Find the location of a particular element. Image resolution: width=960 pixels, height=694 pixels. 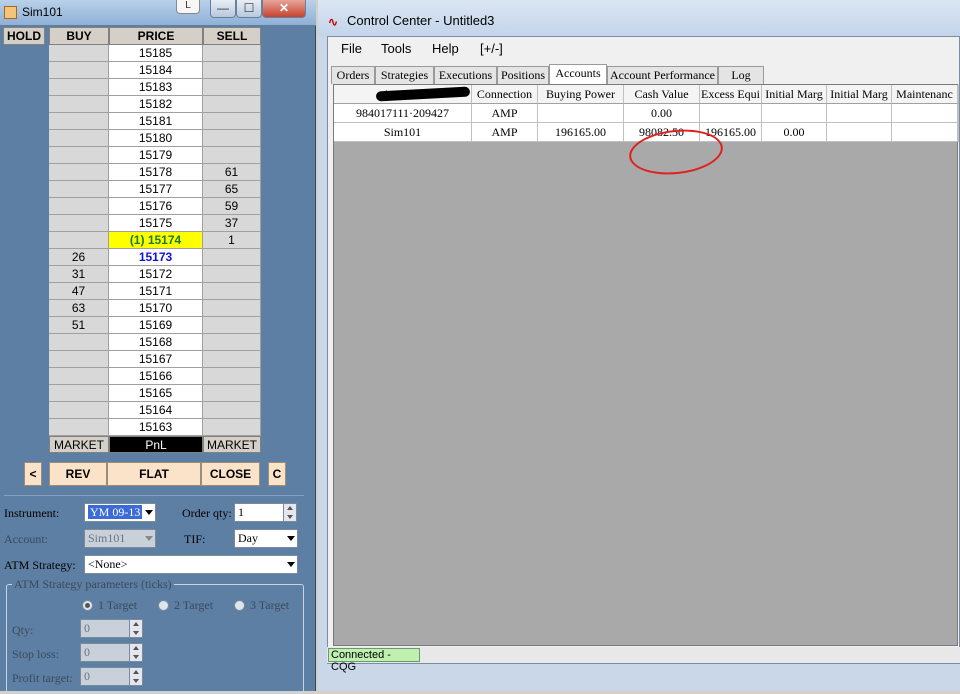

column-header: Buying Power is located at coordinates (581, 94).